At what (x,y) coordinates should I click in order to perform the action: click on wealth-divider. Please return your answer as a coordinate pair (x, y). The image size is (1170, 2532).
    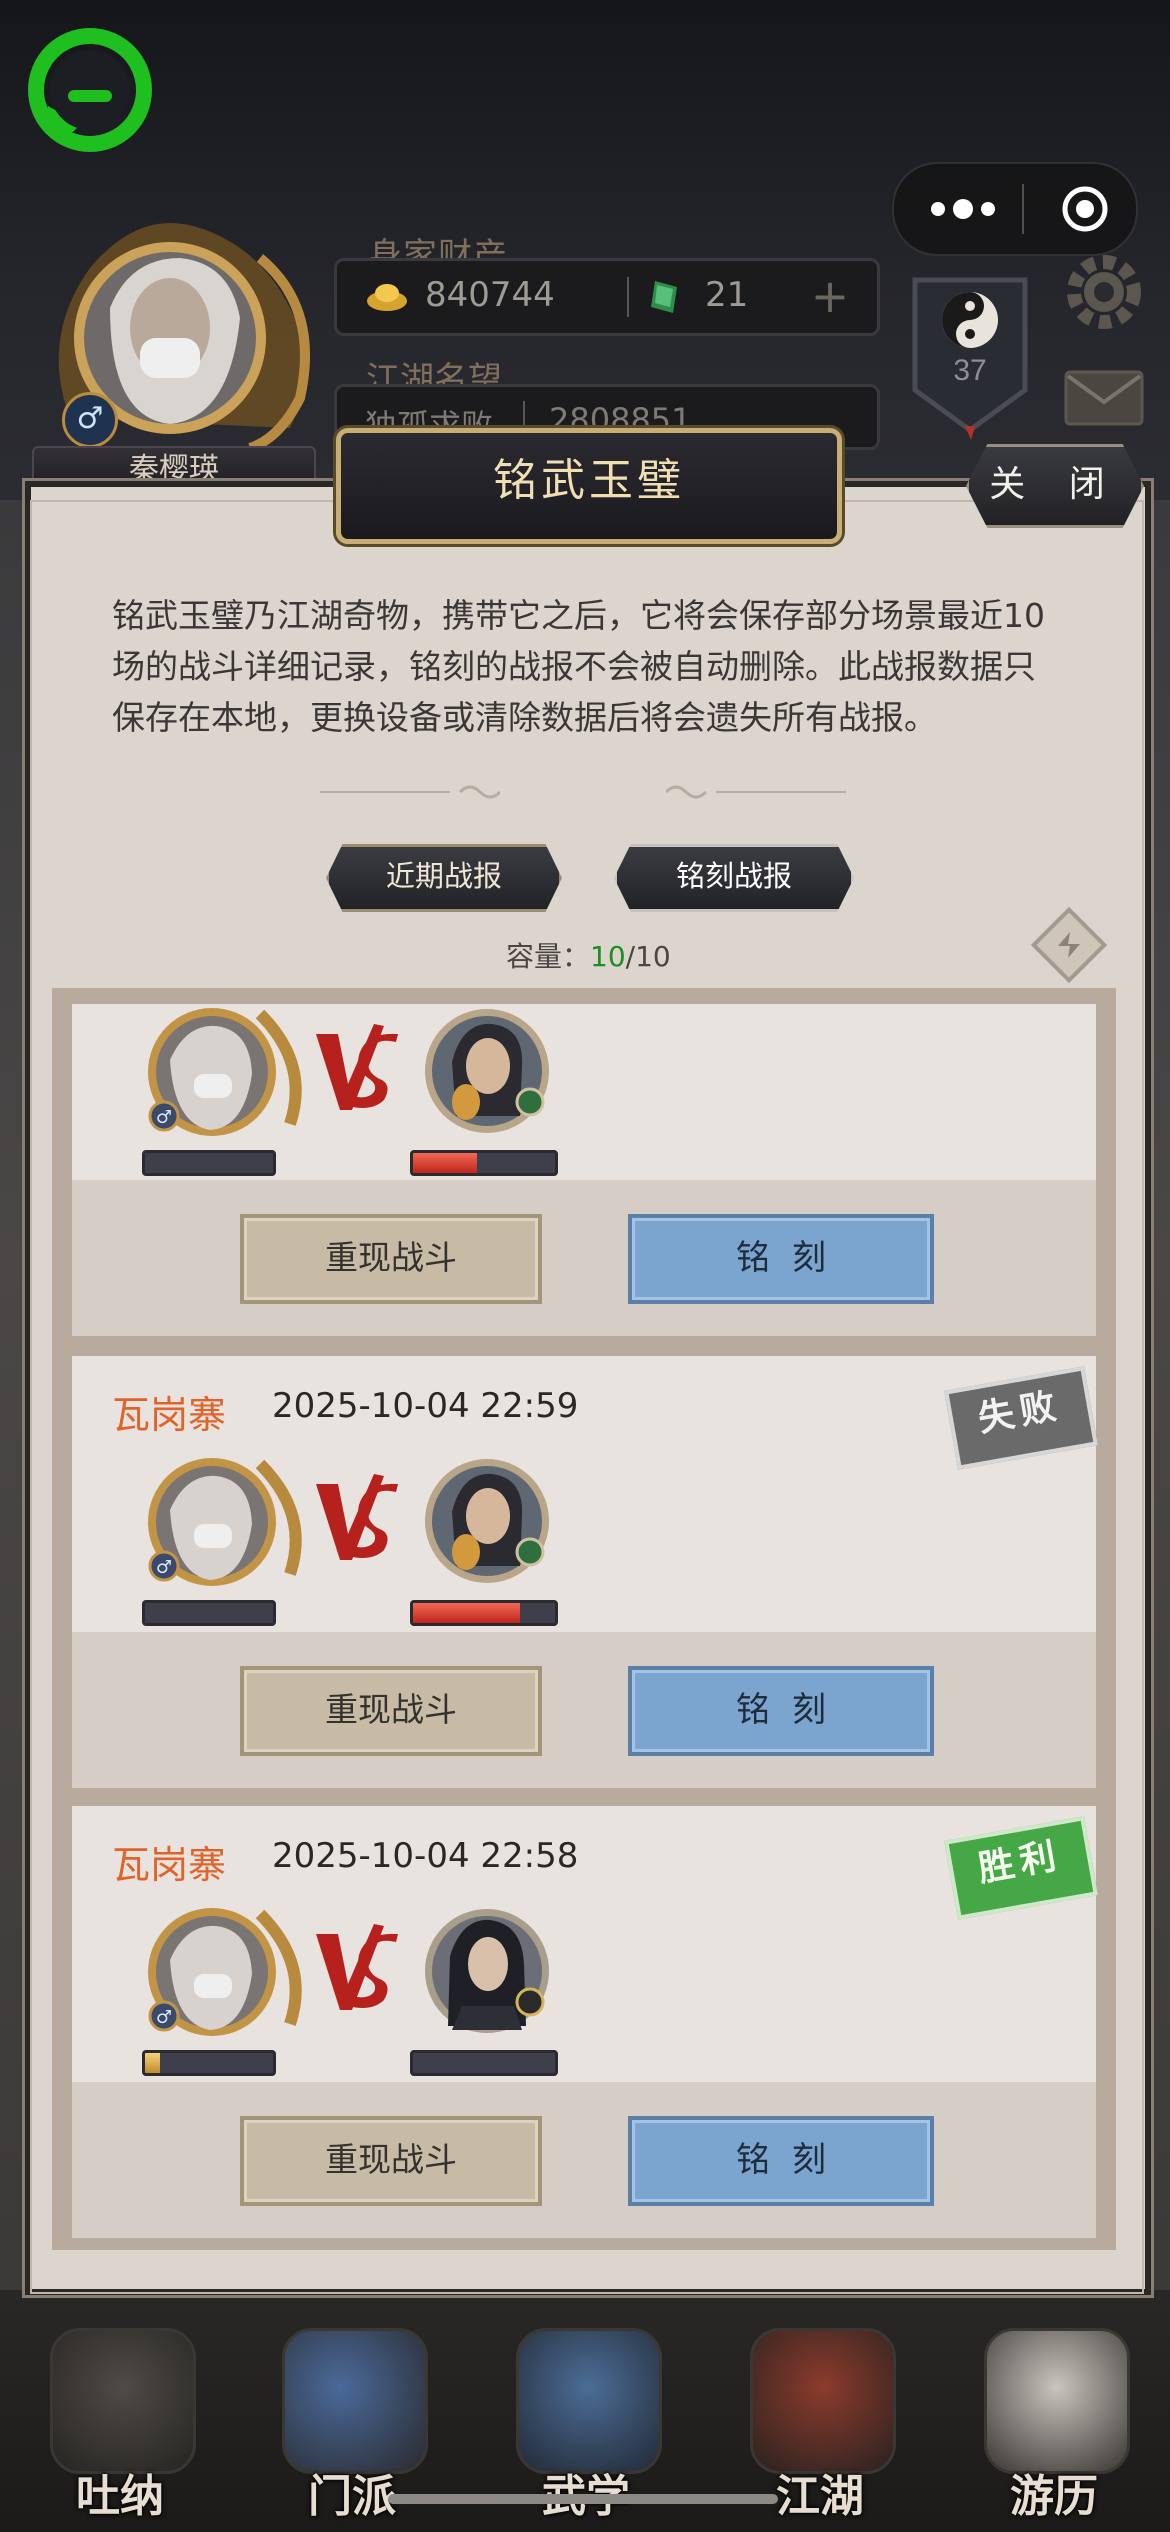
    Looking at the image, I should click on (628, 297).